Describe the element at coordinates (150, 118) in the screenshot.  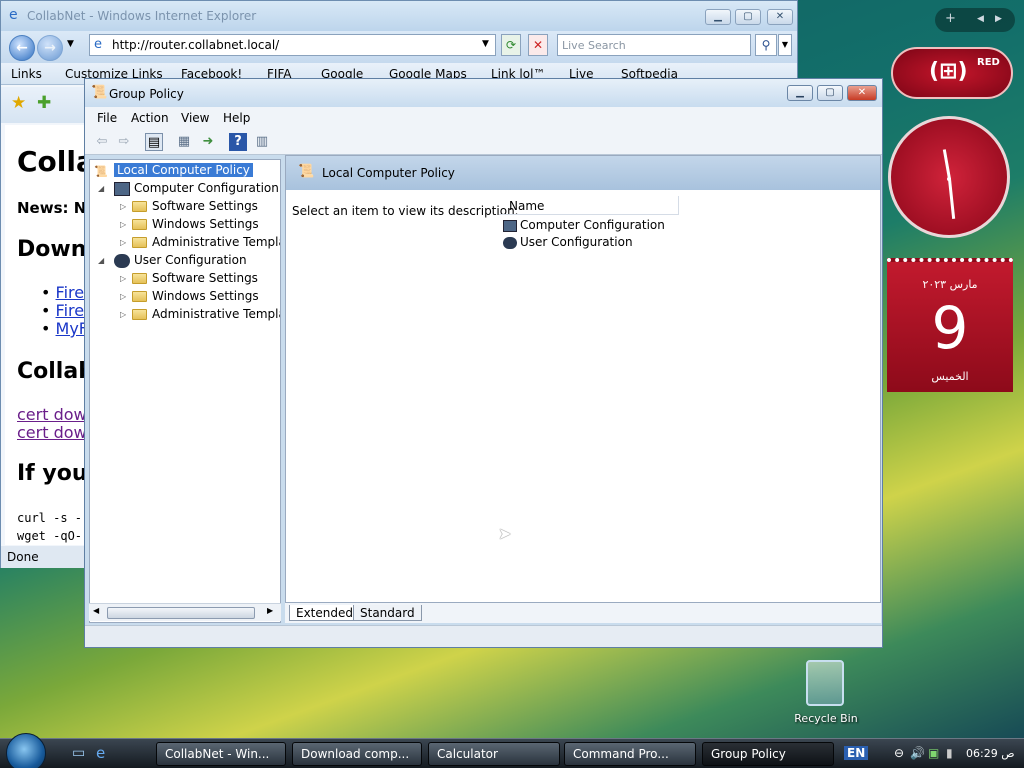
I see `menu-action: Action` at that location.